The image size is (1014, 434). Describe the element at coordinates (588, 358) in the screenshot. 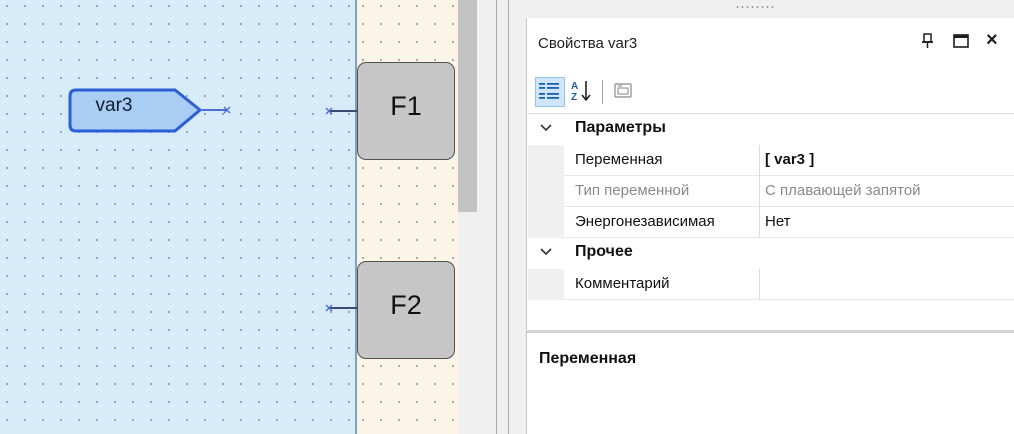

I see `description-title: Переменная` at that location.